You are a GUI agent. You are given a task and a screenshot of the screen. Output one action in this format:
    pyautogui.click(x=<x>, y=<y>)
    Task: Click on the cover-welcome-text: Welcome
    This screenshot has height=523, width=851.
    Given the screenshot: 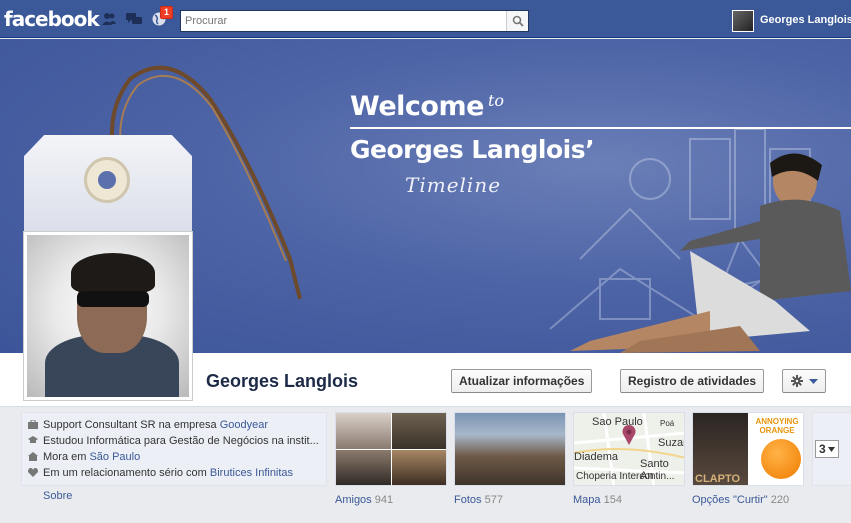 What is the action you would take?
    pyautogui.click(x=417, y=106)
    